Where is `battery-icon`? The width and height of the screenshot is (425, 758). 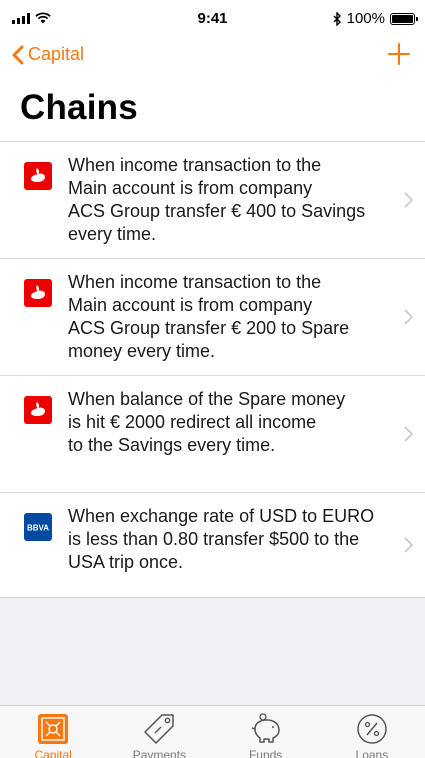 battery-icon is located at coordinates (404, 18).